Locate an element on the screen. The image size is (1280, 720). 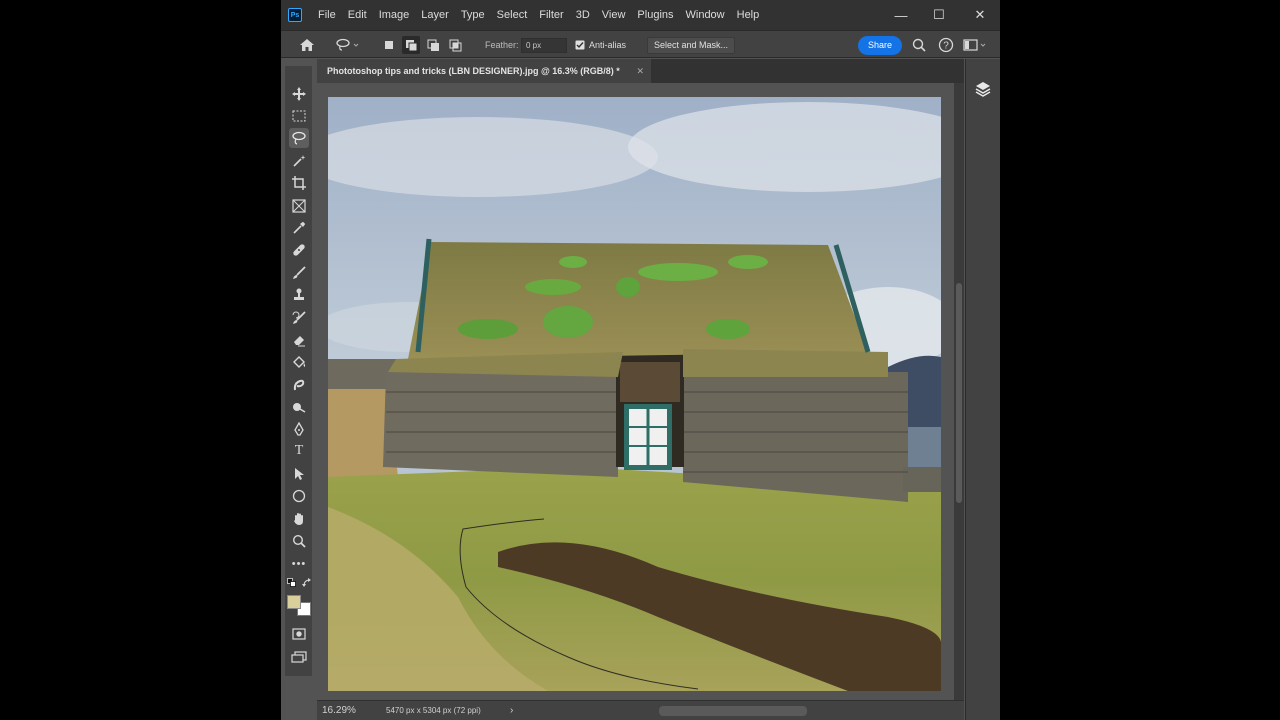
menu-image: Image is located at coordinates (394, 15).